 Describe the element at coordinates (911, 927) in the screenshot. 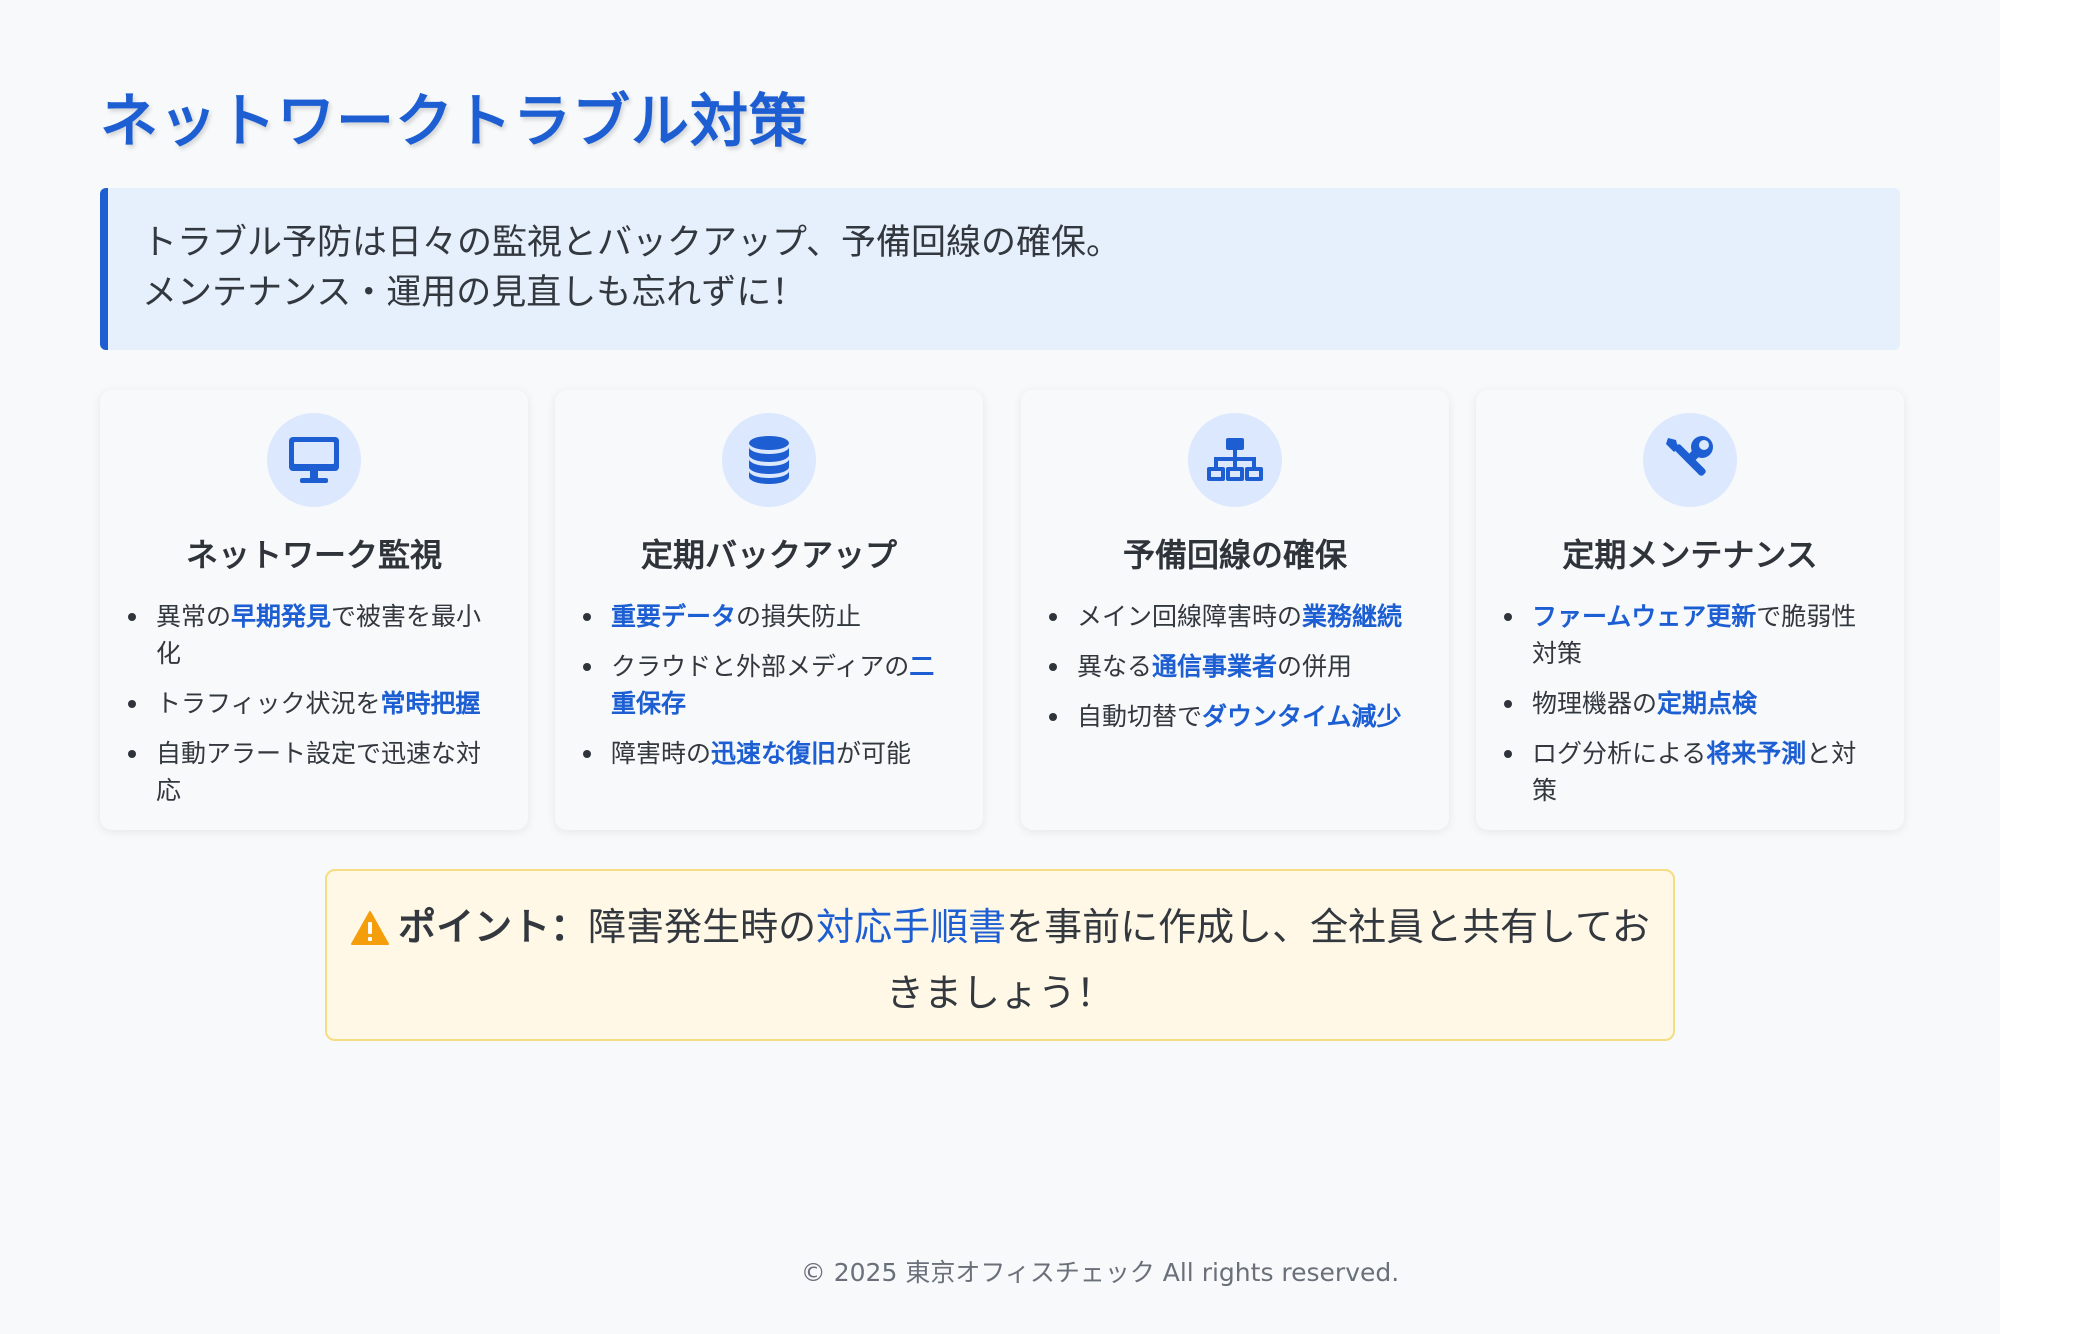

I see `point-highlight: 対応手順書` at that location.